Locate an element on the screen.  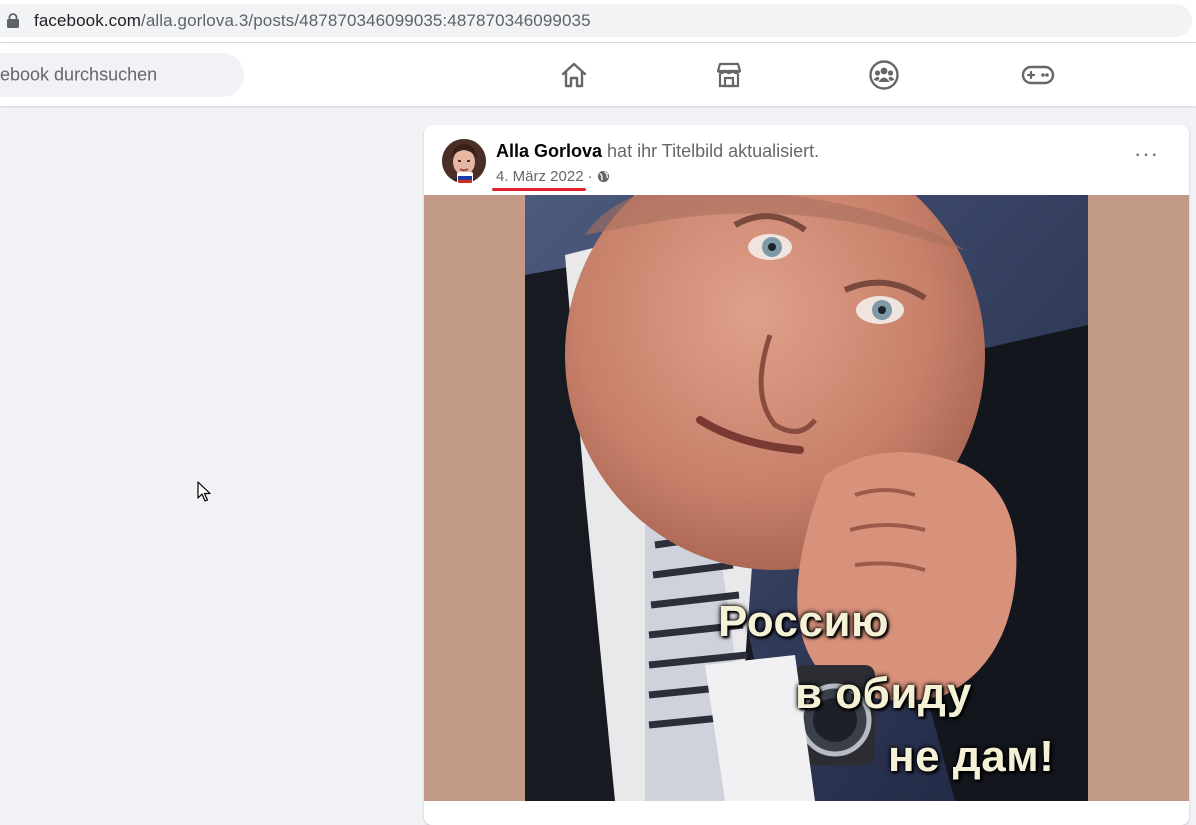
red-underline-annotation is located at coordinates (539, 189).